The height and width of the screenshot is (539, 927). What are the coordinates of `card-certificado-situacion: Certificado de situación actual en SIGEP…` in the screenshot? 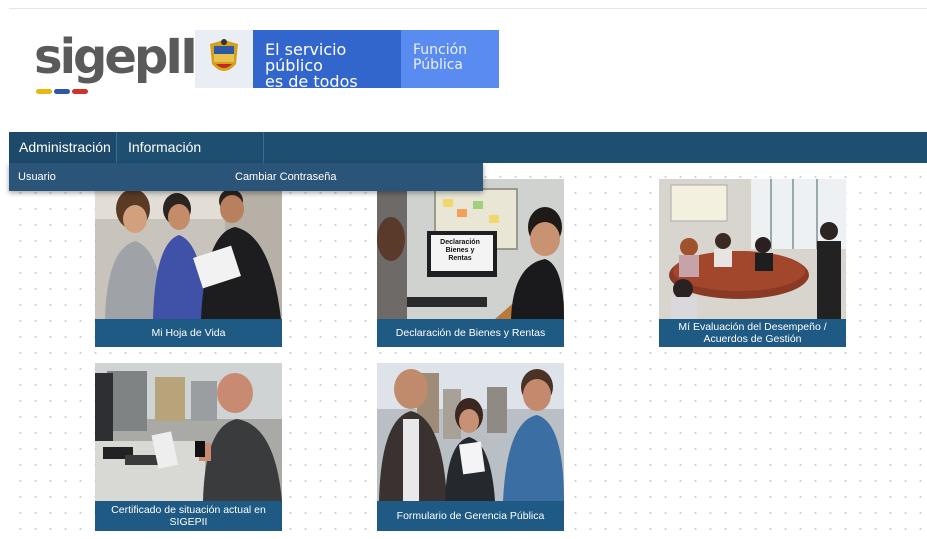 It's located at (188, 447).